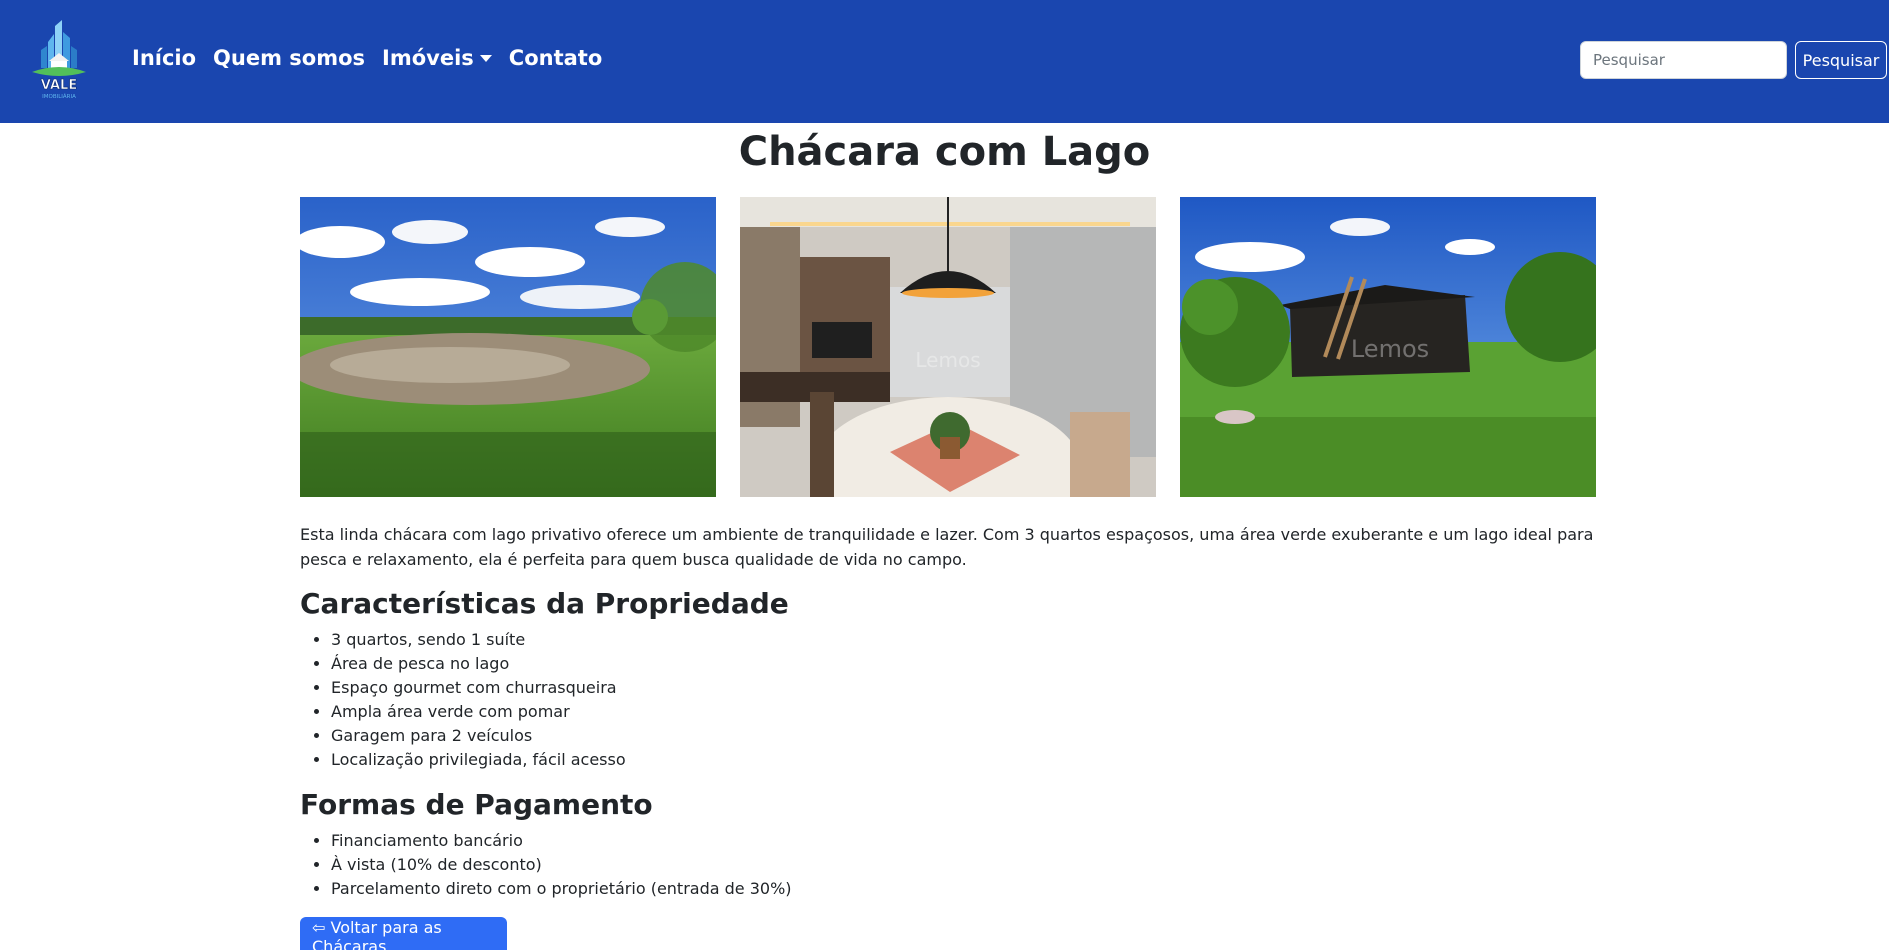 The height and width of the screenshot is (950, 1889). I want to click on nav-links: Início Quem somos Imóveis Contato, so click(367, 58).